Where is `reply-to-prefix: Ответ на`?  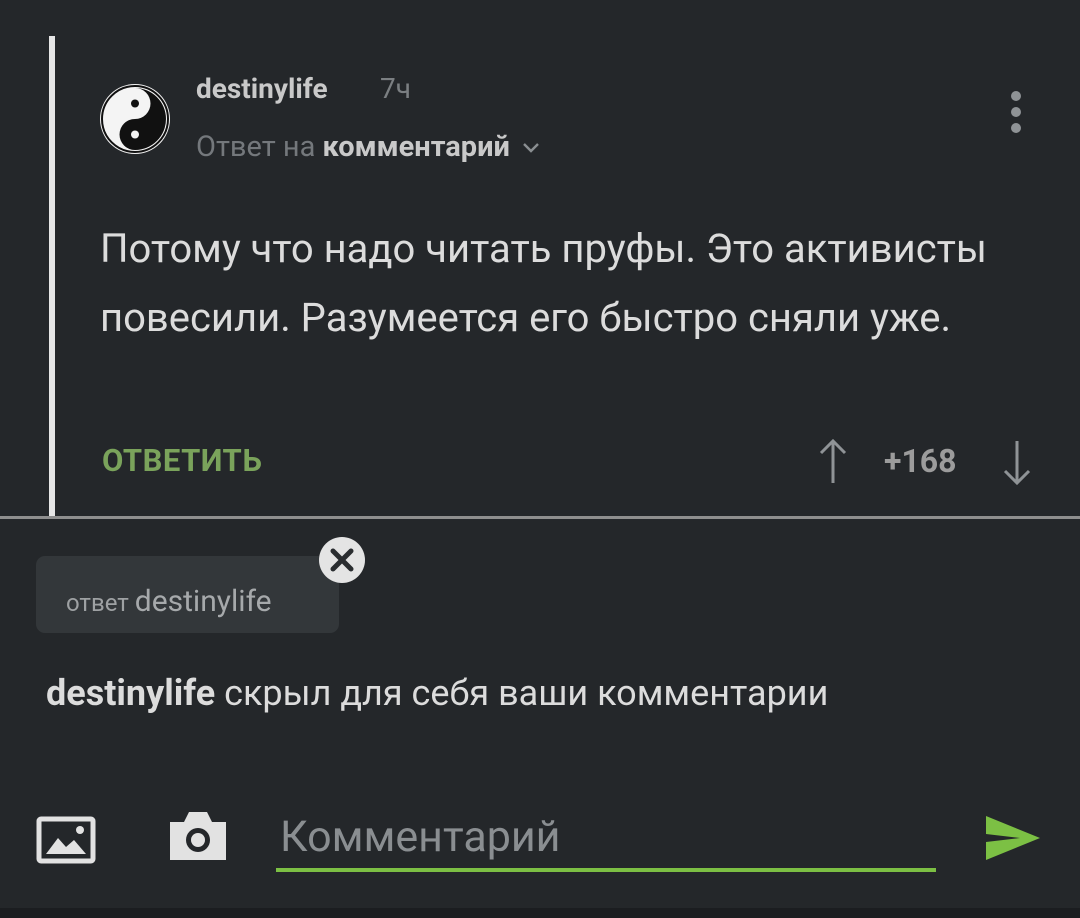 reply-to-prefix: Ответ на is located at coordinates (256, 147).